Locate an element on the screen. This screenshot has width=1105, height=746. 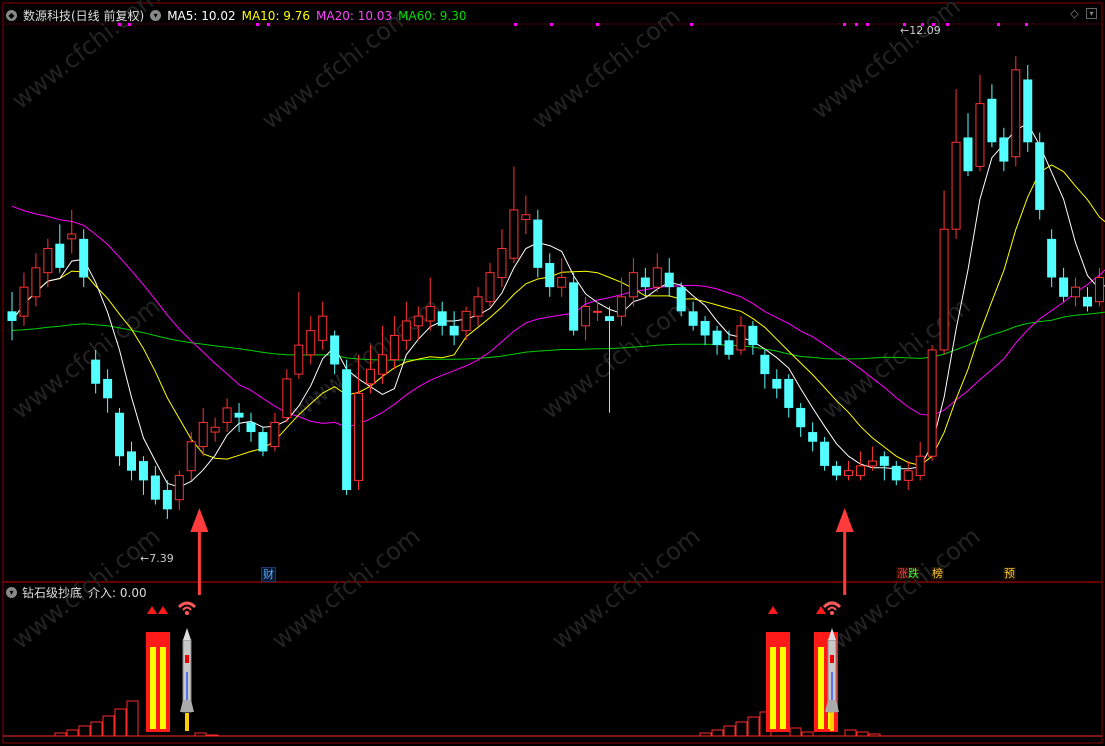
diamond-icon: ◇ is located at coordinates (1074, 13).